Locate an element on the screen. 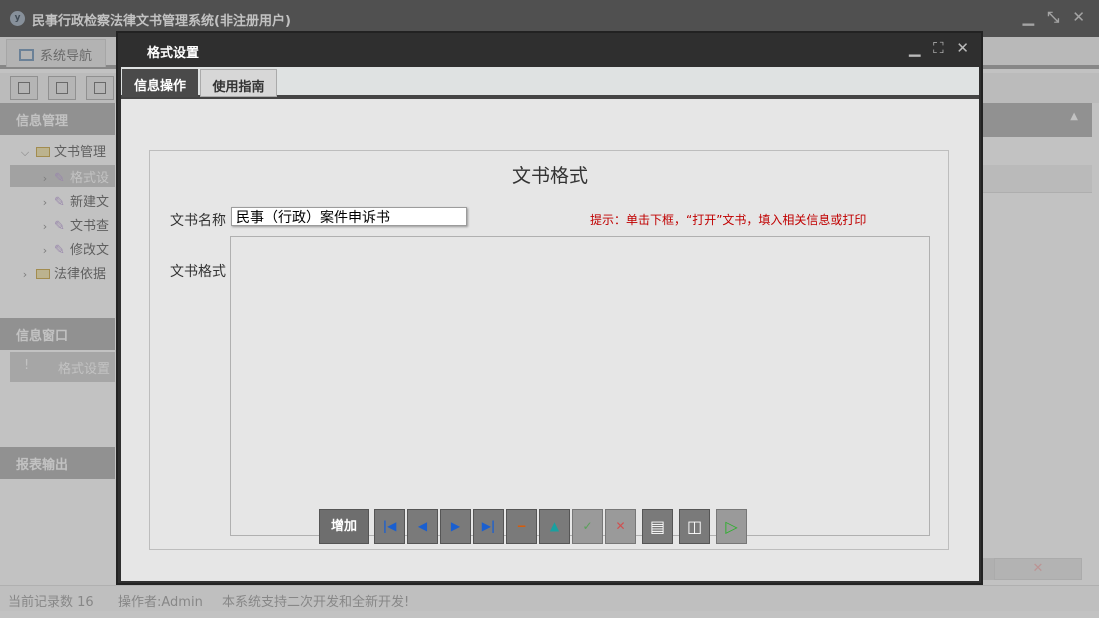 This screenshot has height=618, width=1099. preview-icon: ◫ is located at coordinates (694, 526).